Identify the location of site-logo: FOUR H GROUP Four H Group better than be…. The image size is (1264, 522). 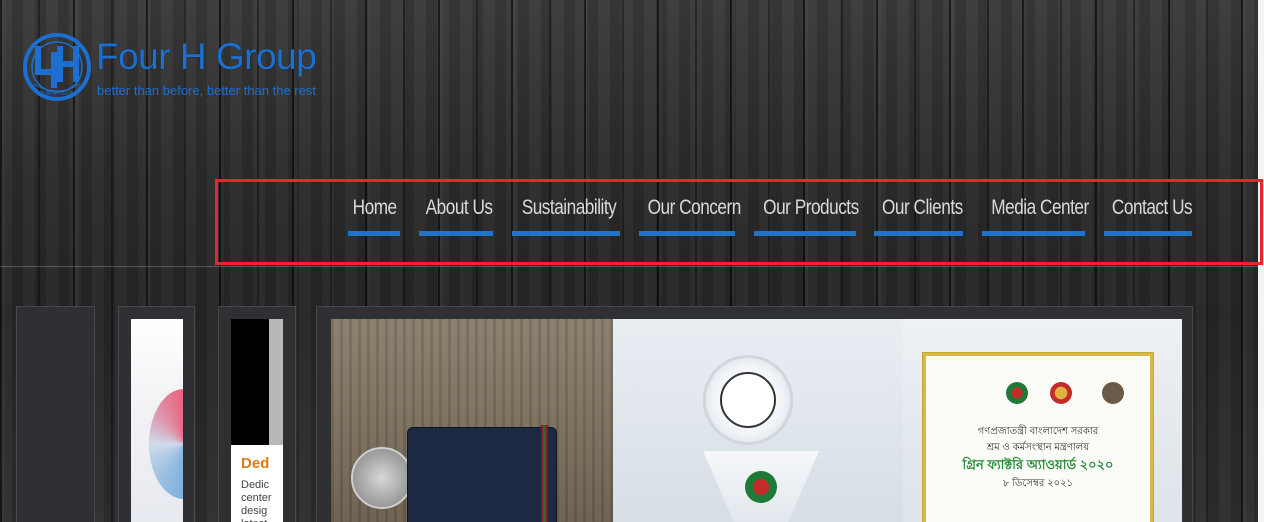
(205, 66).